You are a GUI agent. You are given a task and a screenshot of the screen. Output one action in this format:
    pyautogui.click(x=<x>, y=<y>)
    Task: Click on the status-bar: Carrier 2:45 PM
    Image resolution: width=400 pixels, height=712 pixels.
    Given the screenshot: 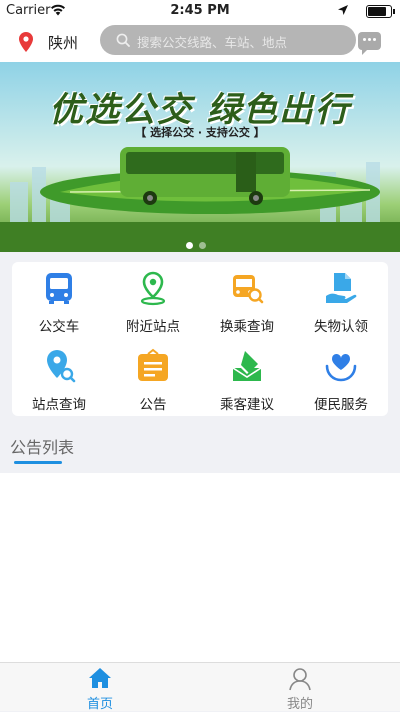 What is the action you would take?
    pyautogui.click(x=200, y=11)
    